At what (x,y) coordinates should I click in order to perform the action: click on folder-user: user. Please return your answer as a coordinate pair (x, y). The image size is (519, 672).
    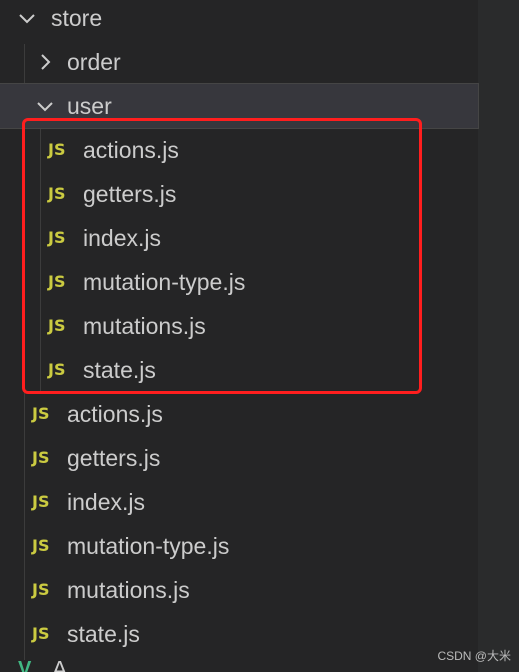
    Looking at the image, I should click on (239, 106).